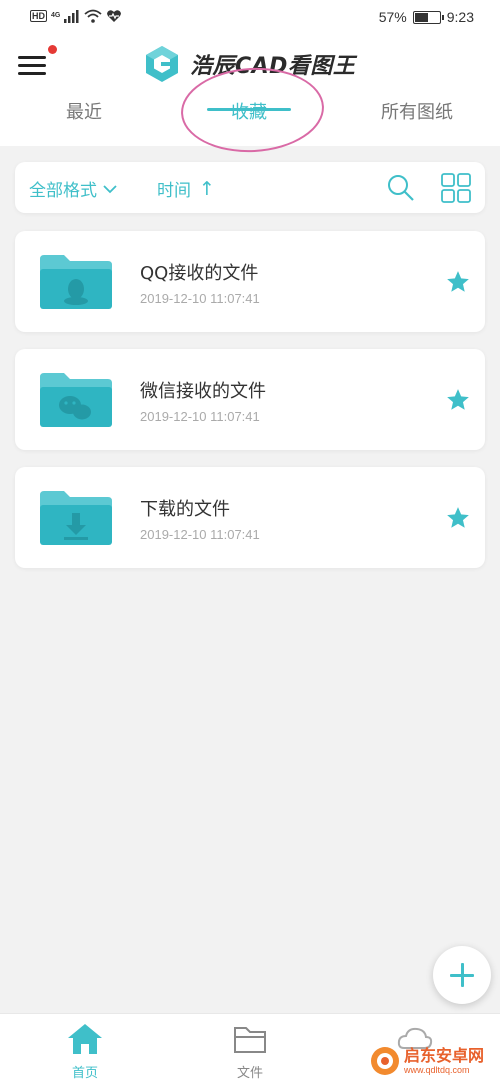  I want to click on file-name: 下载的文件, so click(185, 509).